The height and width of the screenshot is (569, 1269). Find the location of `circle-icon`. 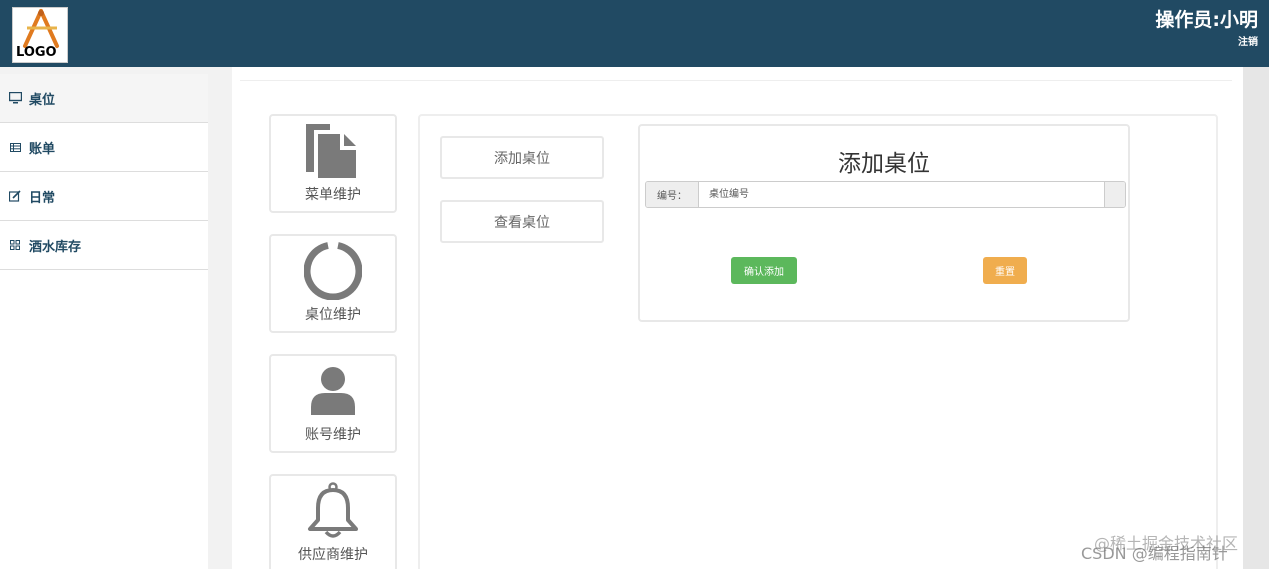

circle-icon is located at coordinates (333, 271).